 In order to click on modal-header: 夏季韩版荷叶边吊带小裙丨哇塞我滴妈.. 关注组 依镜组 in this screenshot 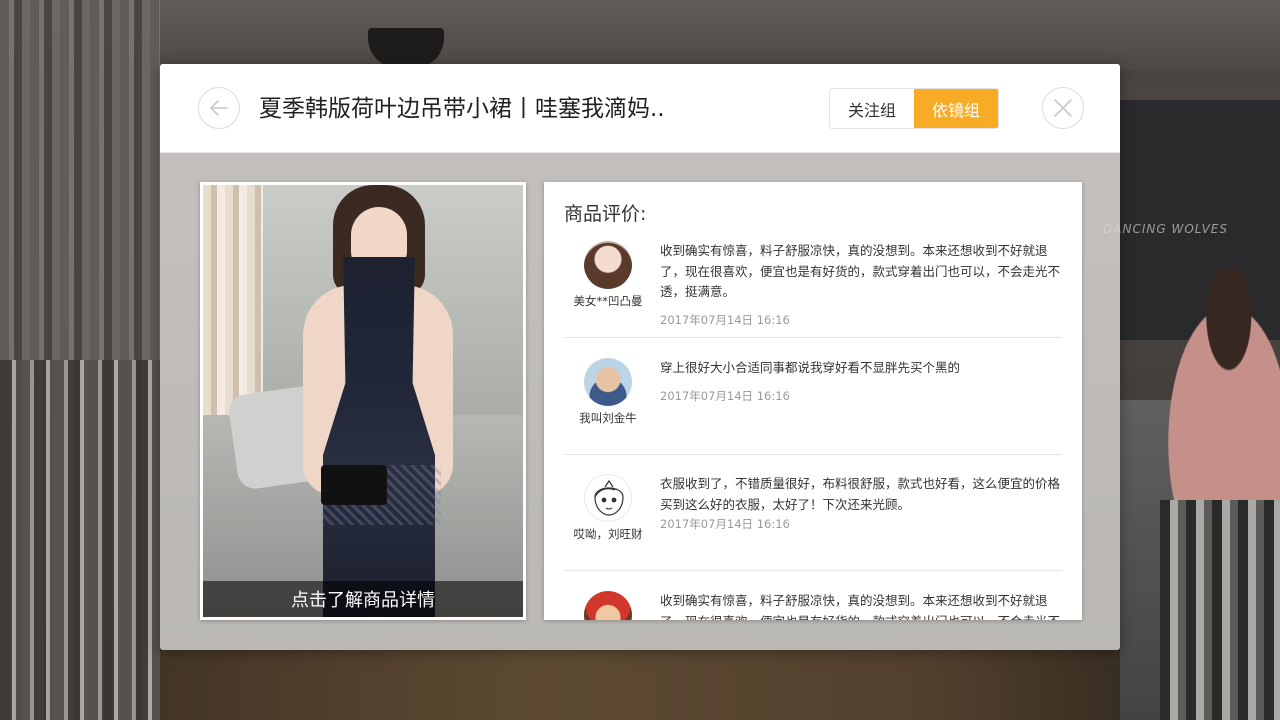, I will do `click(640, 108)`.